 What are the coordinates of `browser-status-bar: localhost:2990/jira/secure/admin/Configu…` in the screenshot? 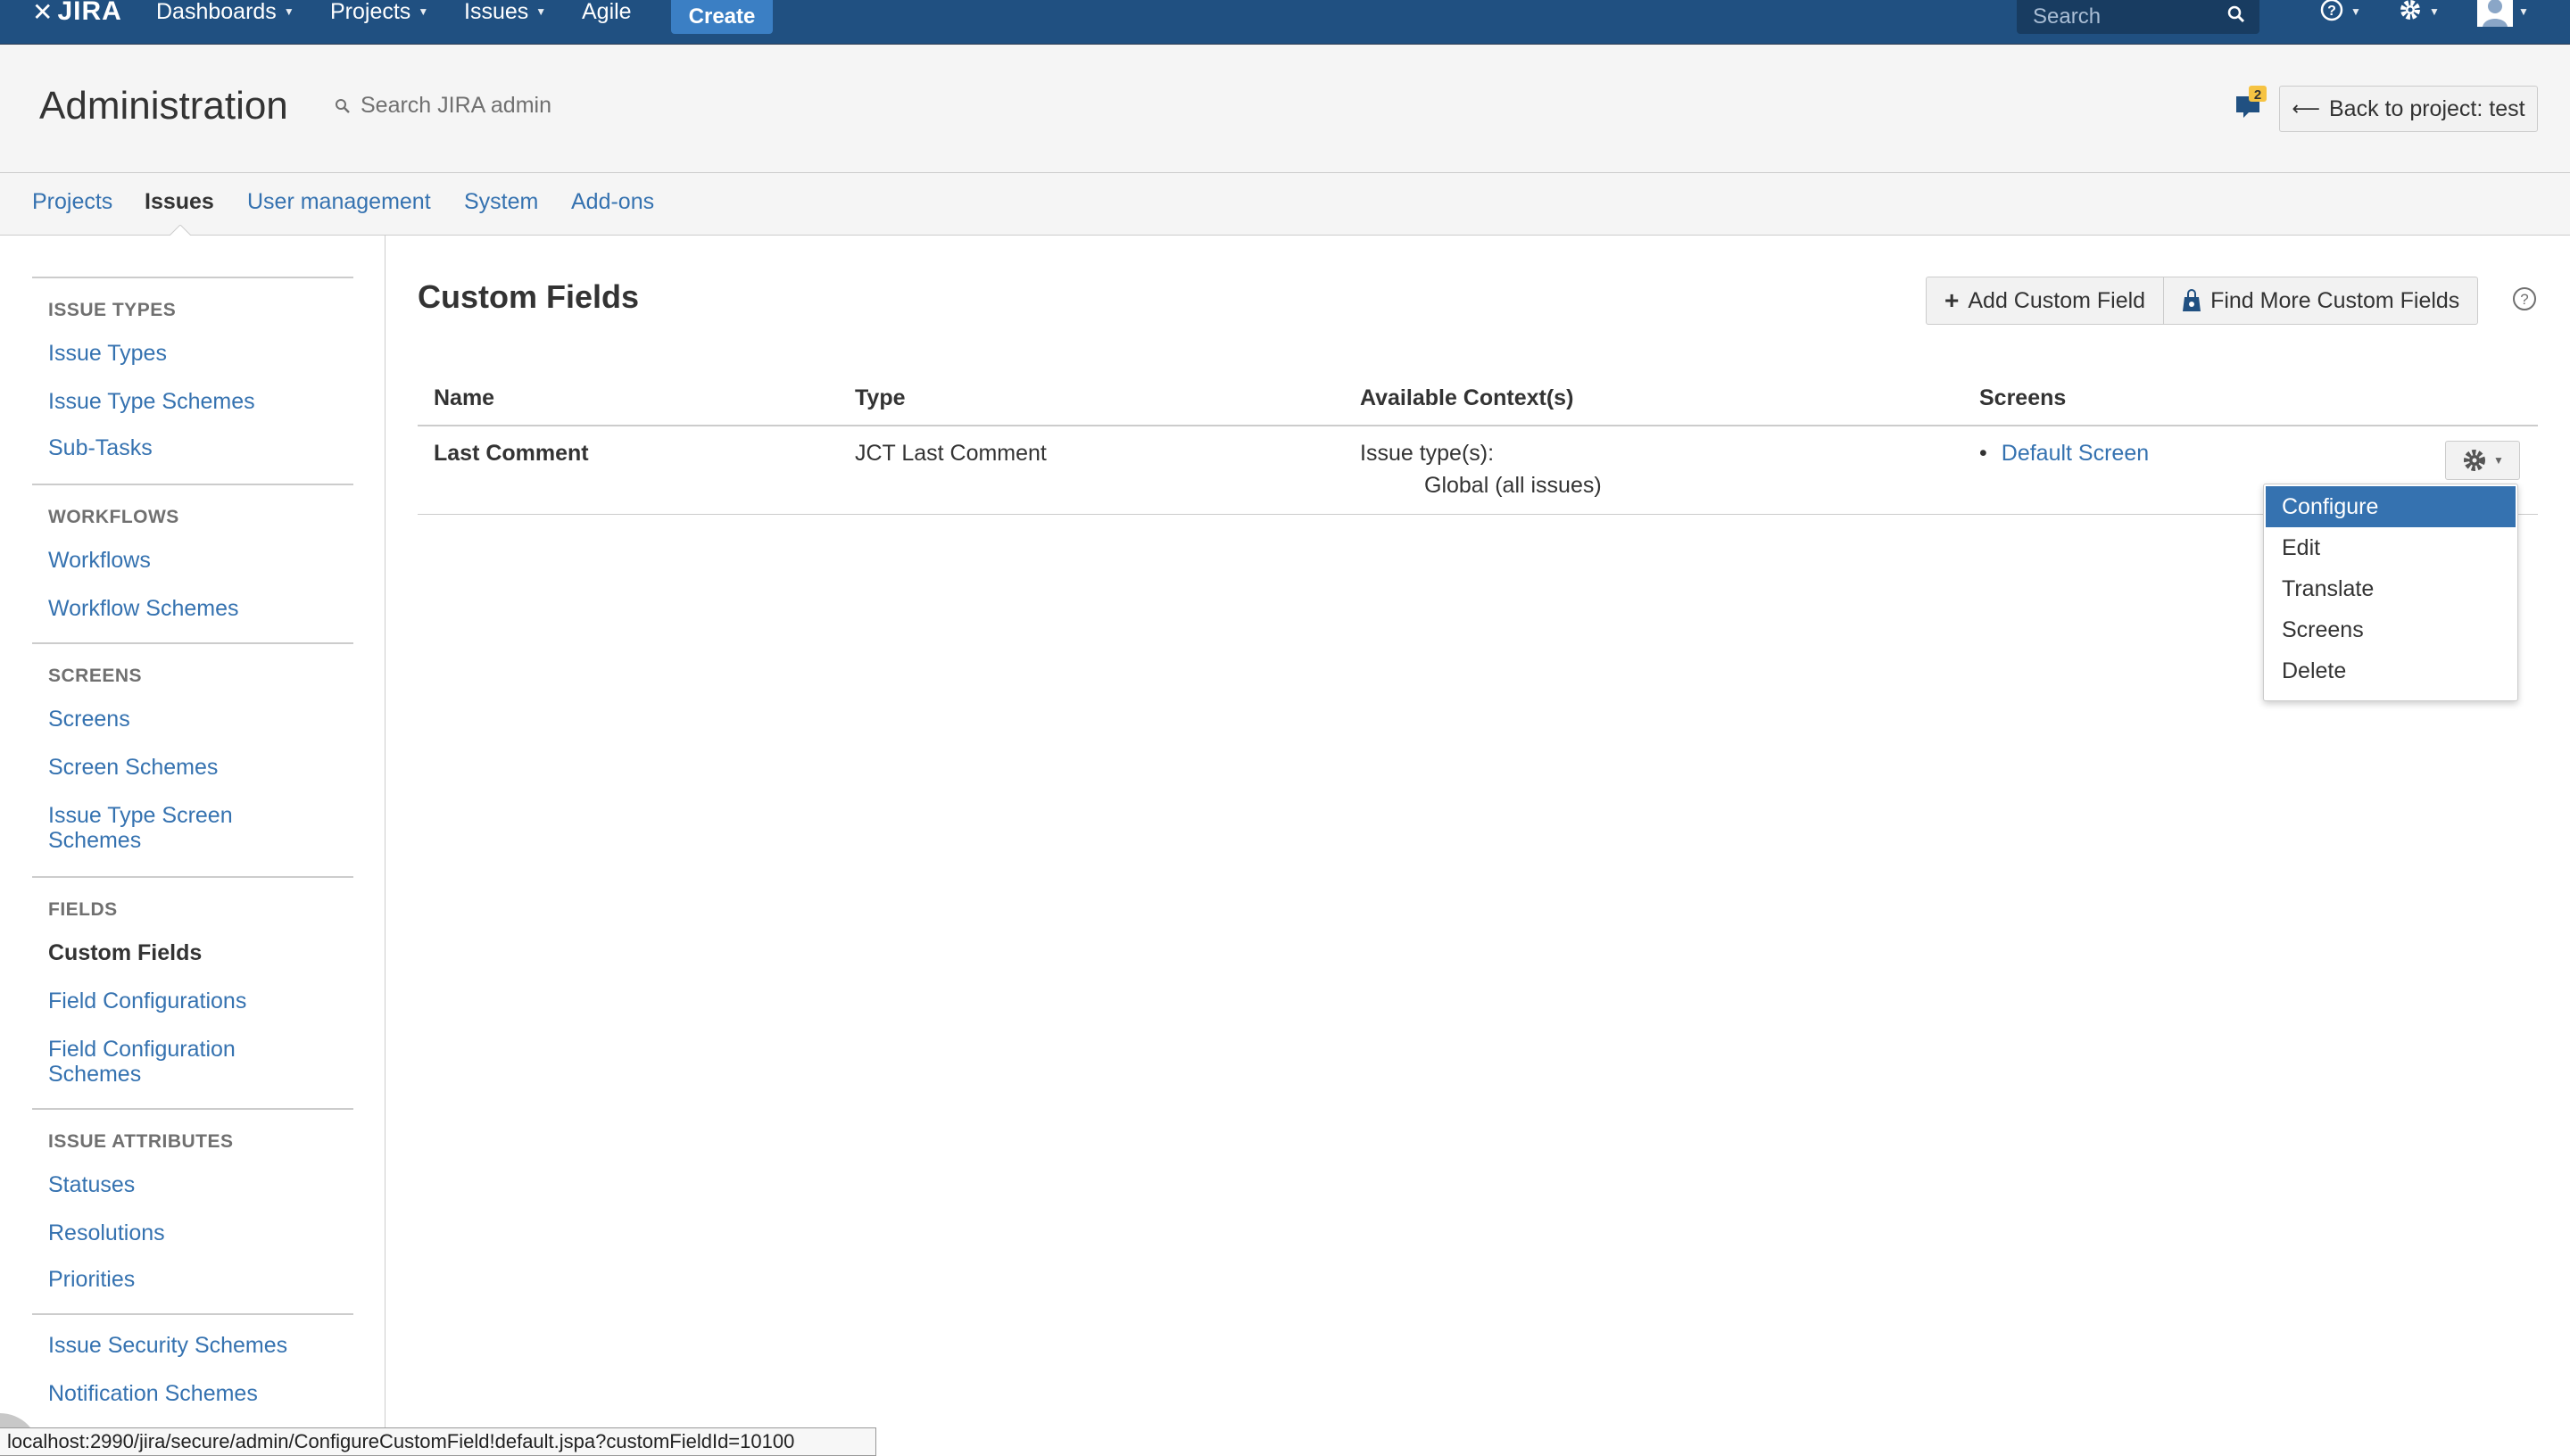 It's located at (438, 1442).